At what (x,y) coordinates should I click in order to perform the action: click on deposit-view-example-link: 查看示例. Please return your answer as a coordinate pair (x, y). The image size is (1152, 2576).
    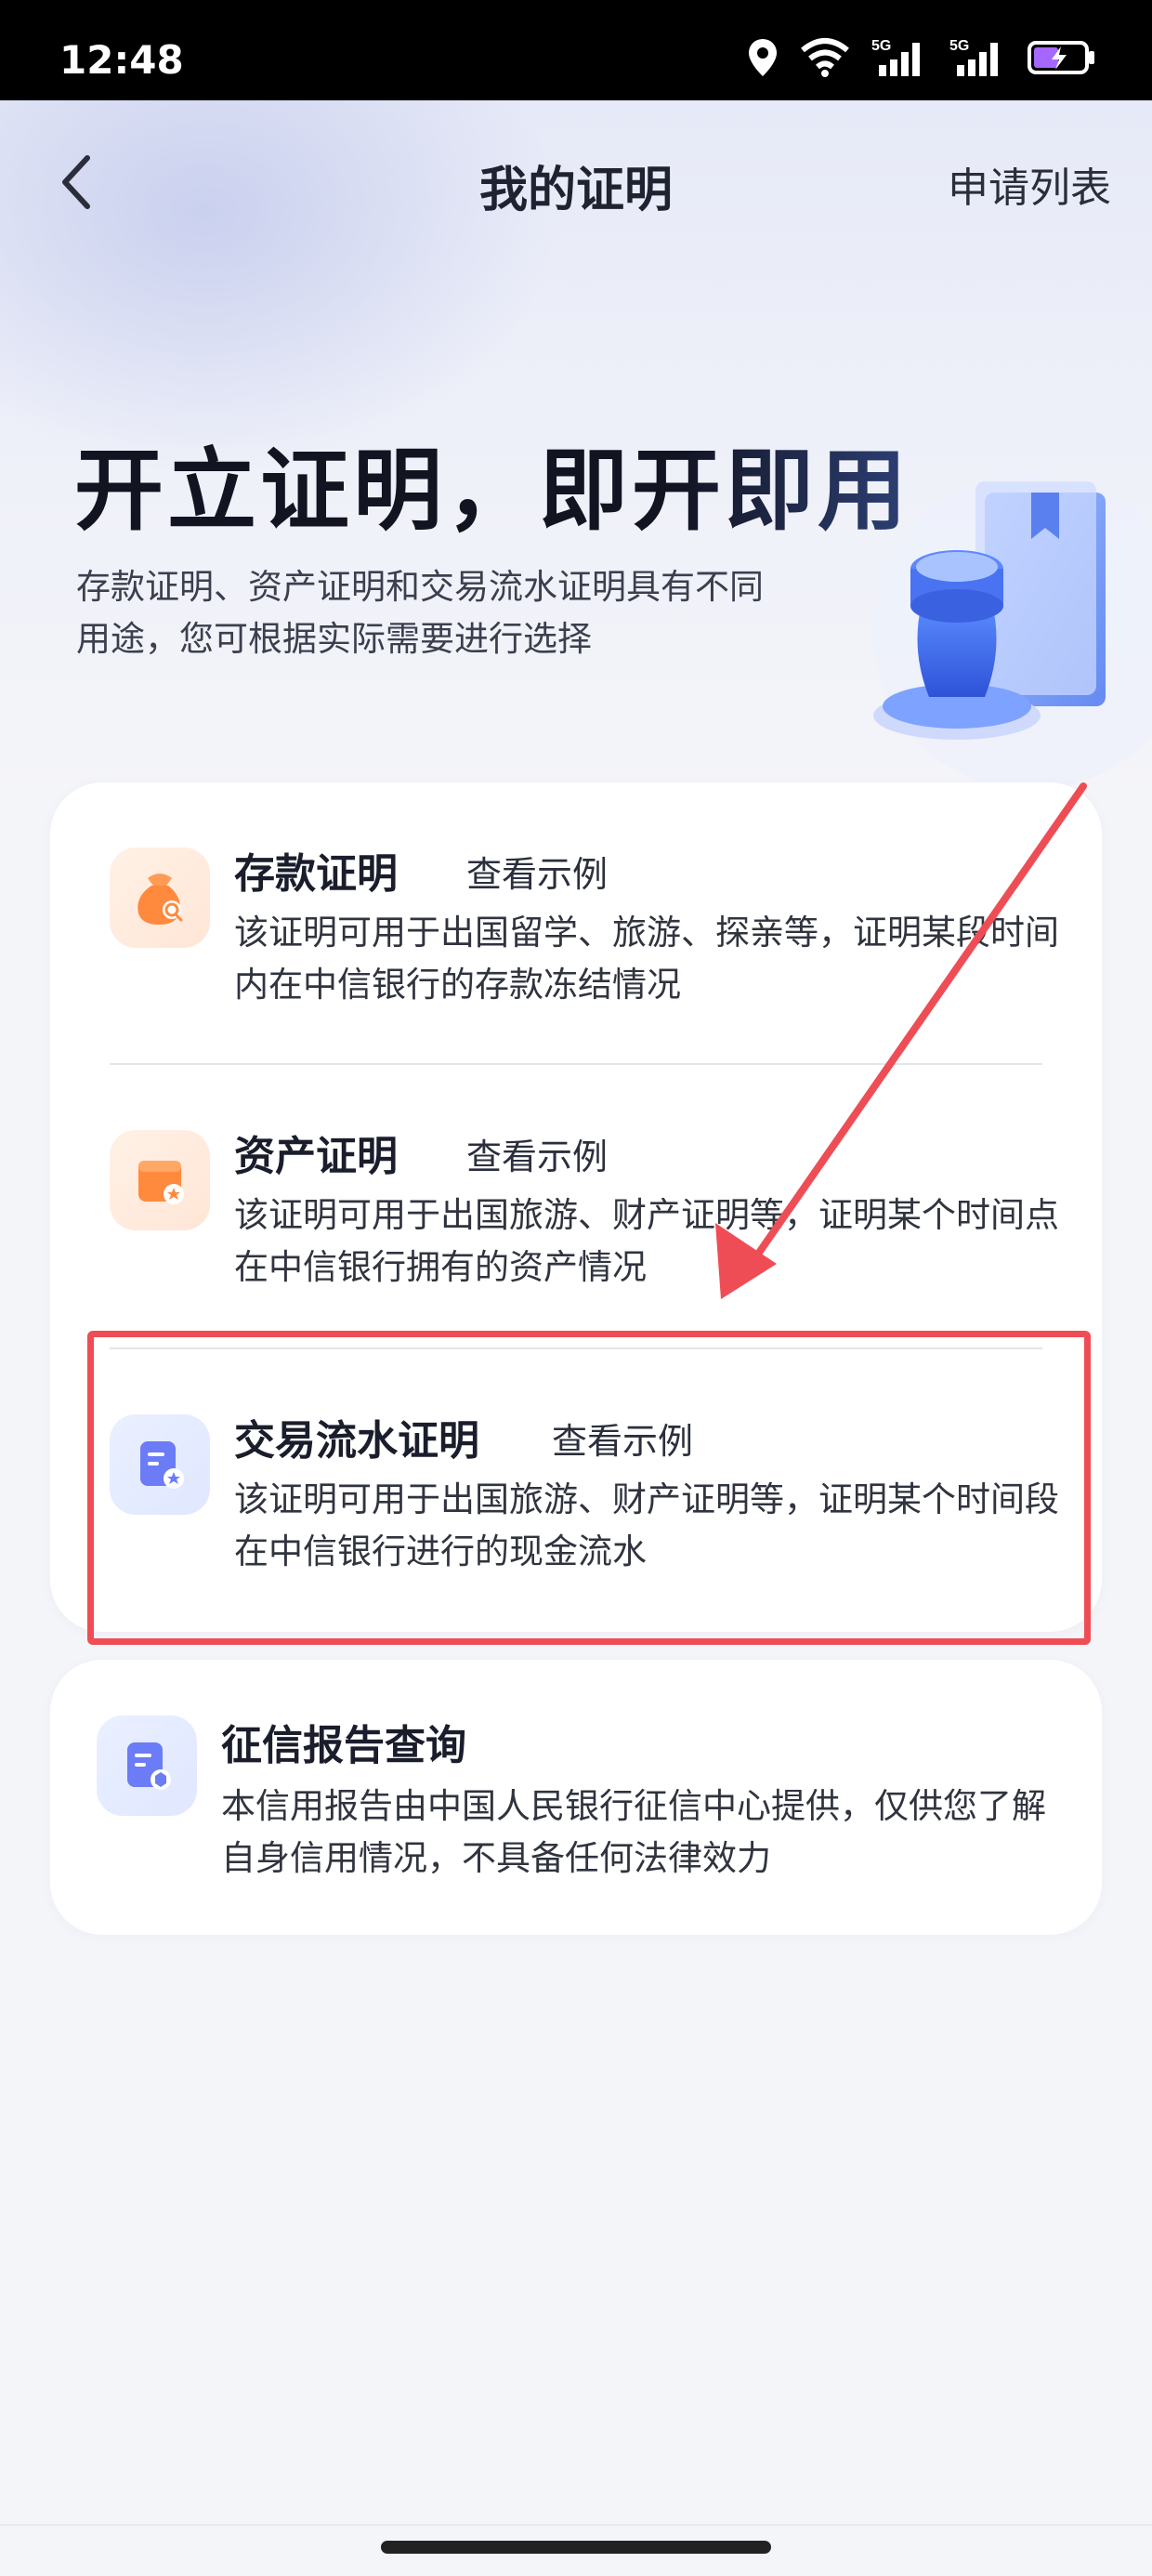
    Looking at the image, I should click on (537, 871).